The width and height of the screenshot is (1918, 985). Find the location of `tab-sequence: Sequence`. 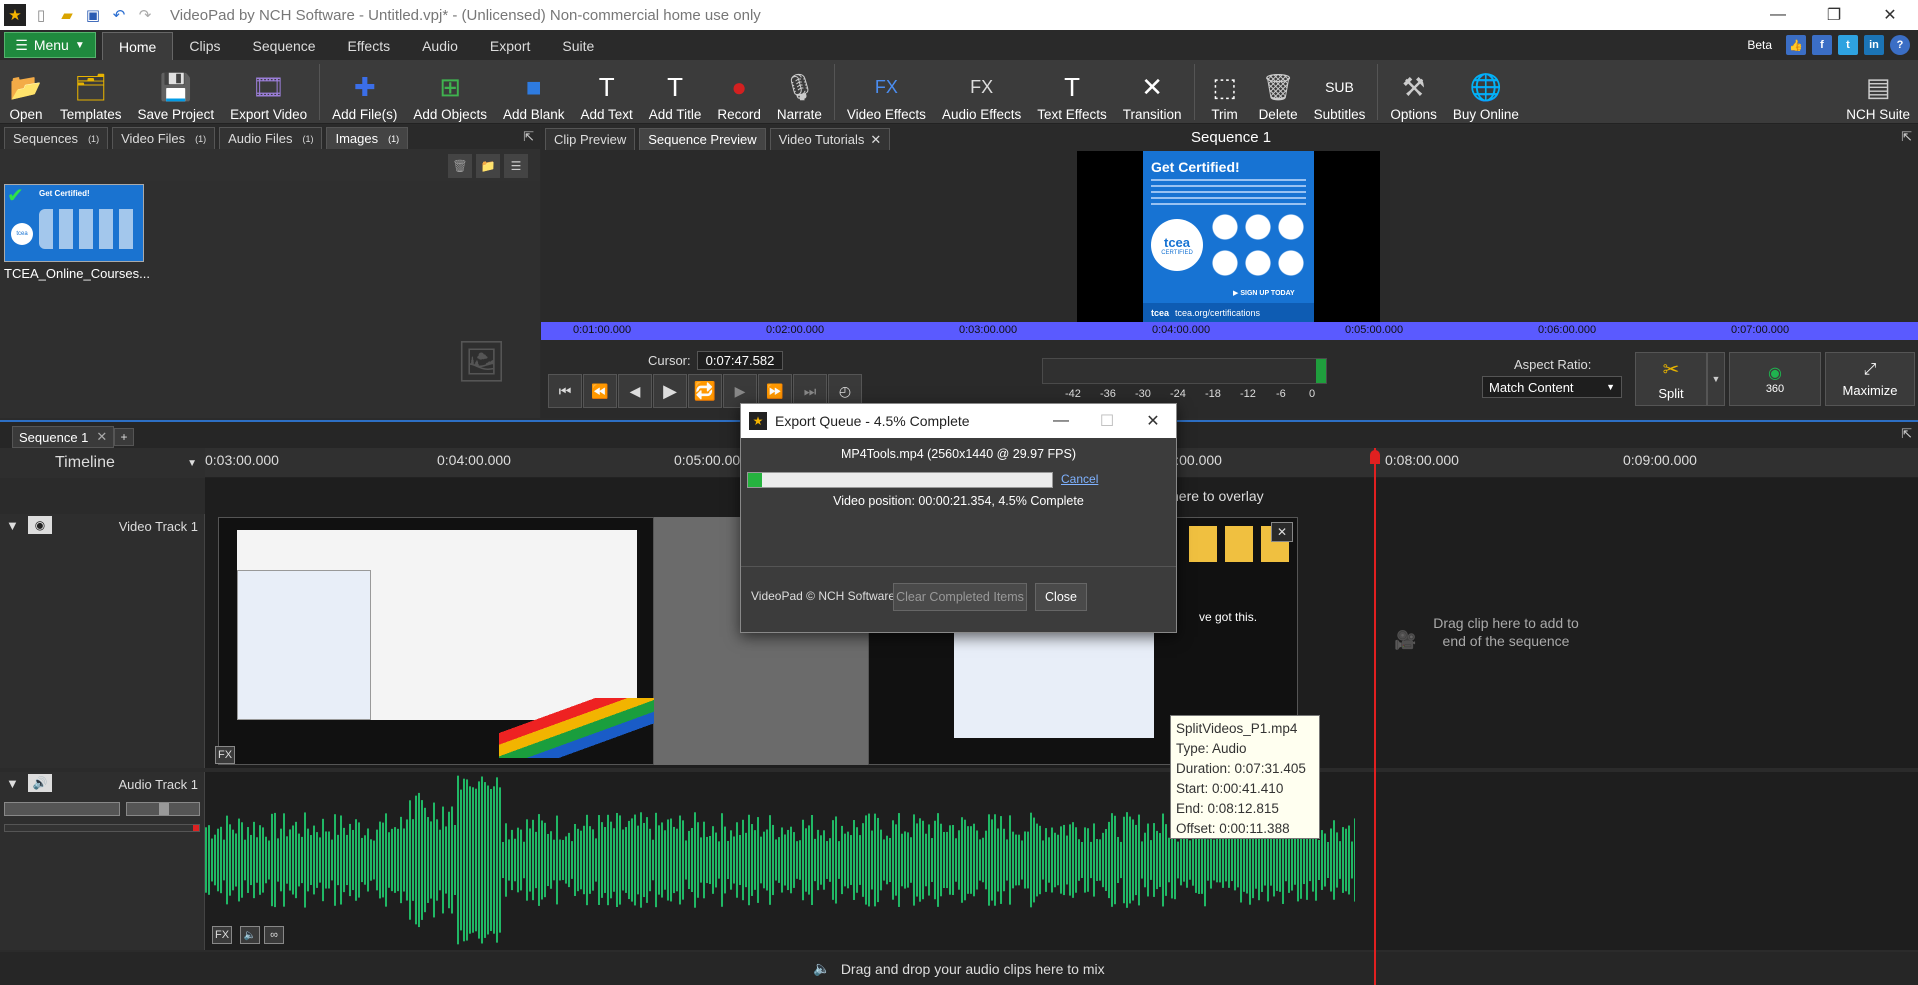

tab-sequence: Sequence is located at coordinates (283, 46).